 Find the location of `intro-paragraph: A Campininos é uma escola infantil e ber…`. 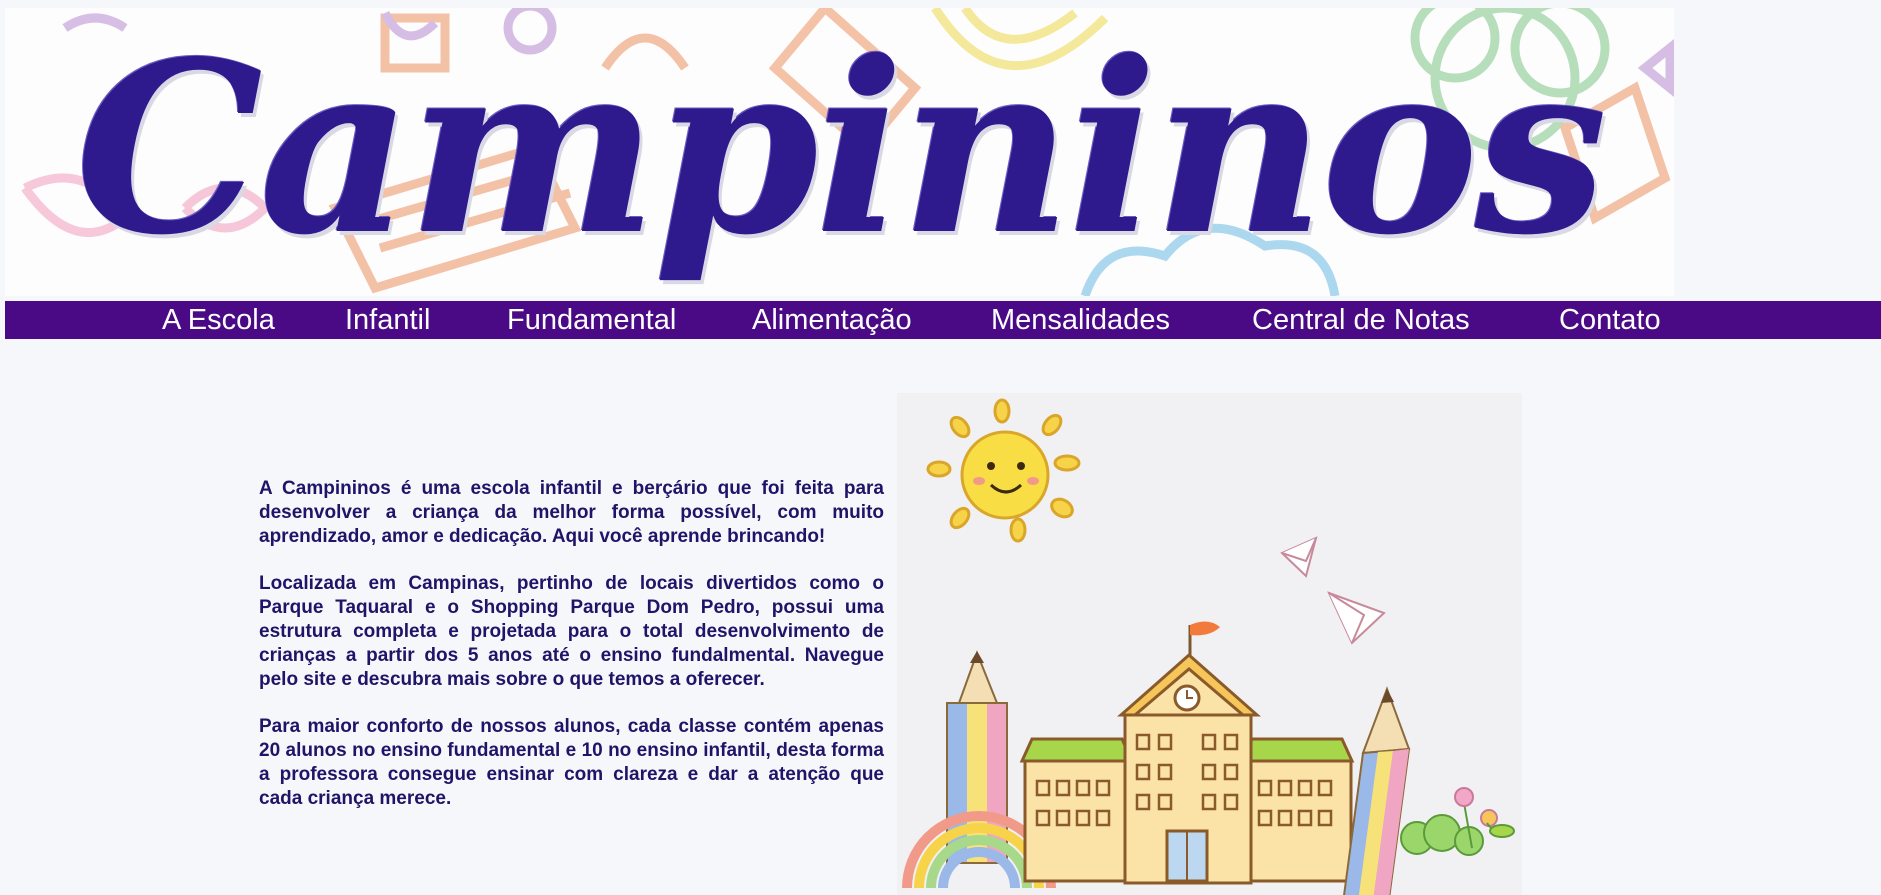

intro-paragraph: A Campininos é uma escola infantil e ber… is located at coordinates (571, 512).